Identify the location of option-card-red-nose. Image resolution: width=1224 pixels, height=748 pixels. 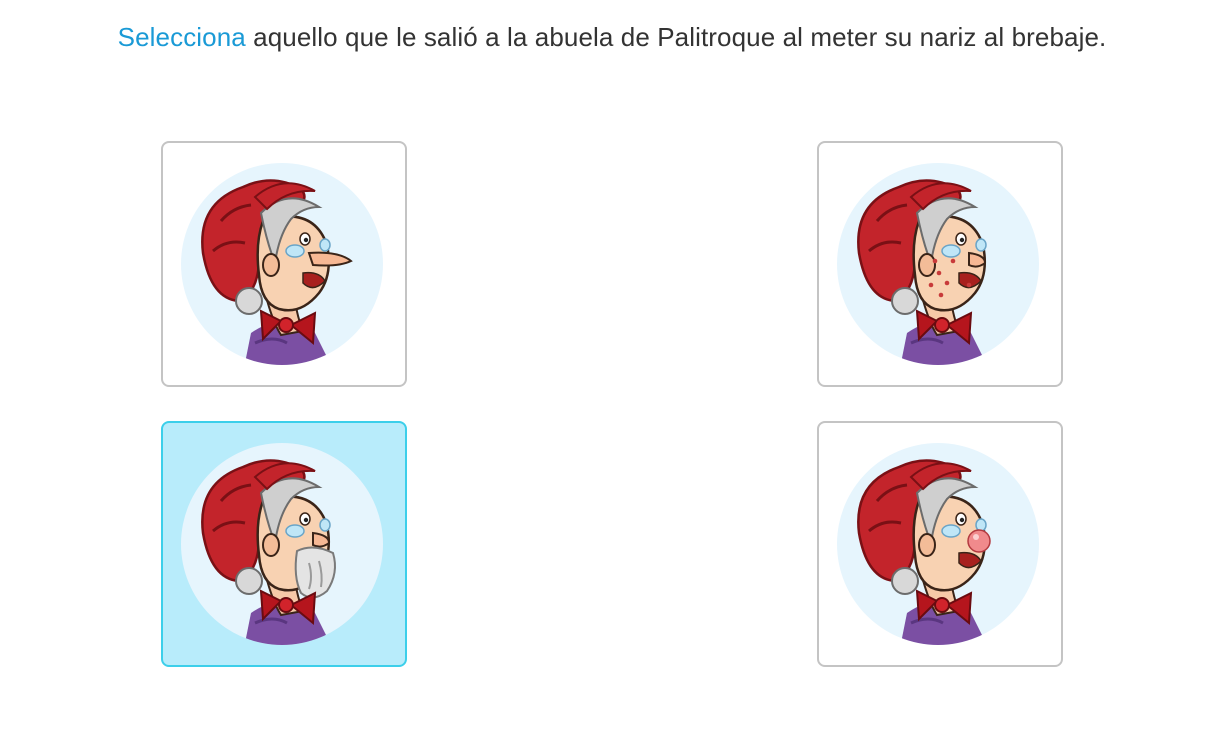
(940, 544).